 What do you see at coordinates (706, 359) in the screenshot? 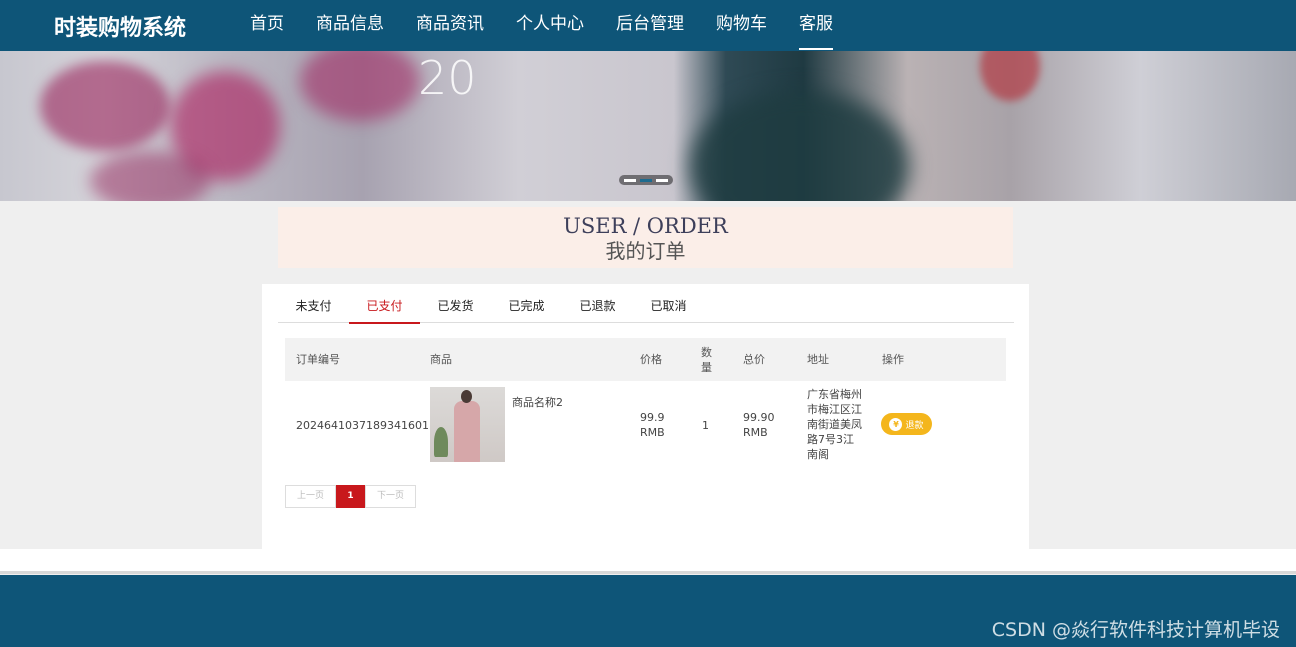
I see `header-qty: 数量` at bounding box center [706, 359].